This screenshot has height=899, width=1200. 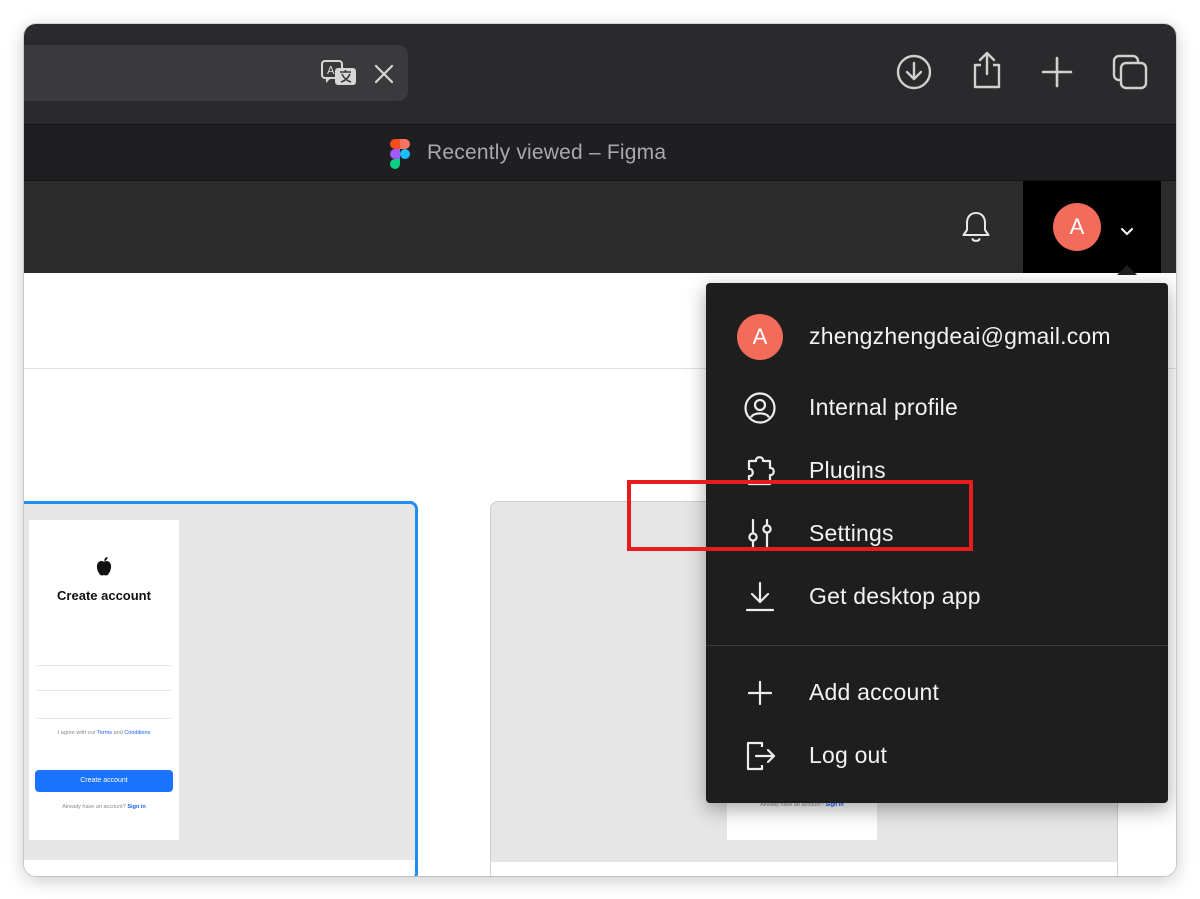 I want to click on menu-label: Get desktop app, so click(x=895, y=596).